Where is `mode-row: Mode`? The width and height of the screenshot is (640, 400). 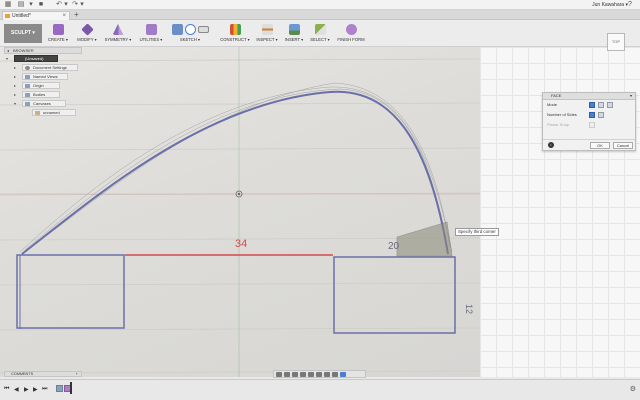
mode-row: Mode is located at coordinates (589, 105).